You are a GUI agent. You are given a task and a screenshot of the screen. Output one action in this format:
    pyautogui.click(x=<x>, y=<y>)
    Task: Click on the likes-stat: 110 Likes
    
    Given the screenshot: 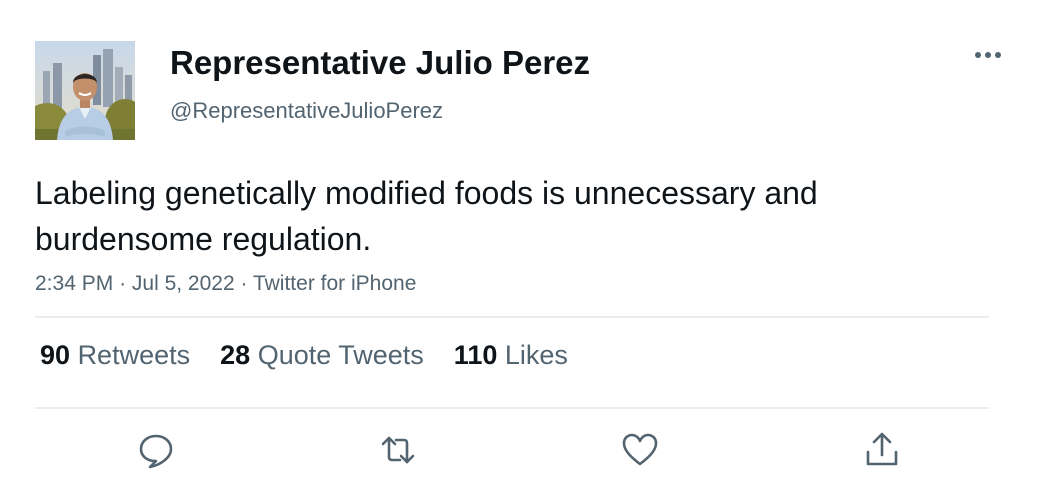 What is the action you would take?
    pyautogui.click(x=511, y=355)
    